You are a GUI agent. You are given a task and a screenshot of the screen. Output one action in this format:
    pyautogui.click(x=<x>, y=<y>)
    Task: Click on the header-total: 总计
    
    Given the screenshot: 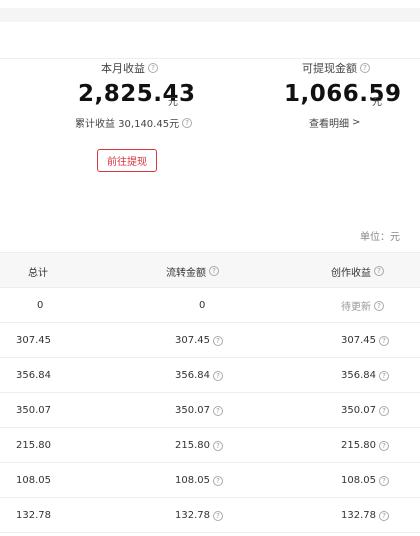 What is the action you would take?
    pyautogui.click(x=38, y=273)
    